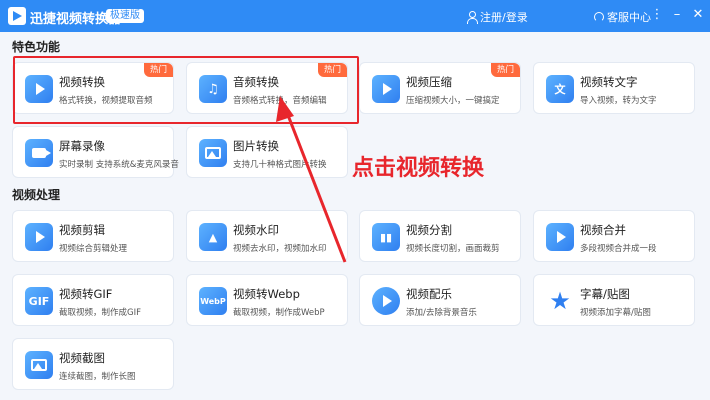 Image resolution: width=710 pixels, height=400 pixels. What do you see at coordinates (82, 146) in the screenshot?
I see `card-title: 屏幕录像` at bounding box center [82, 146].